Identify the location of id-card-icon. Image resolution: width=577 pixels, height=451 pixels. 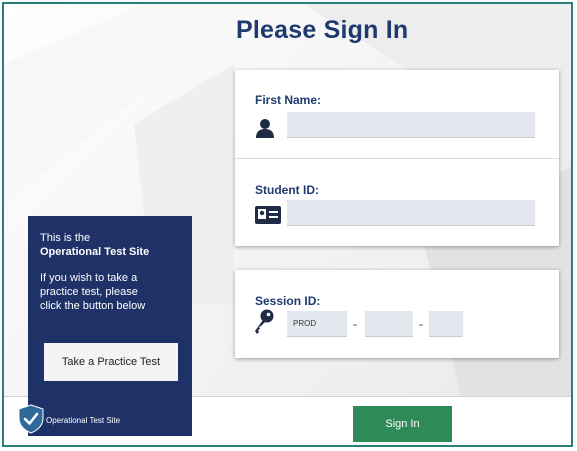
(268, 215).